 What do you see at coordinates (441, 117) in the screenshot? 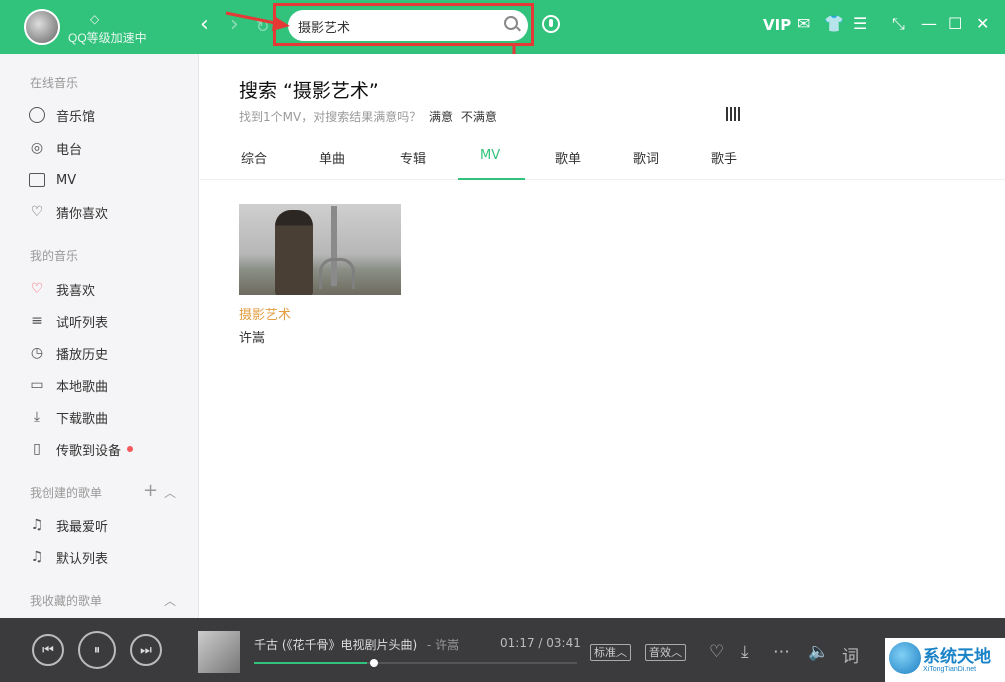
I see `satisfied-link: 满意` at bounding box center [441, 117].